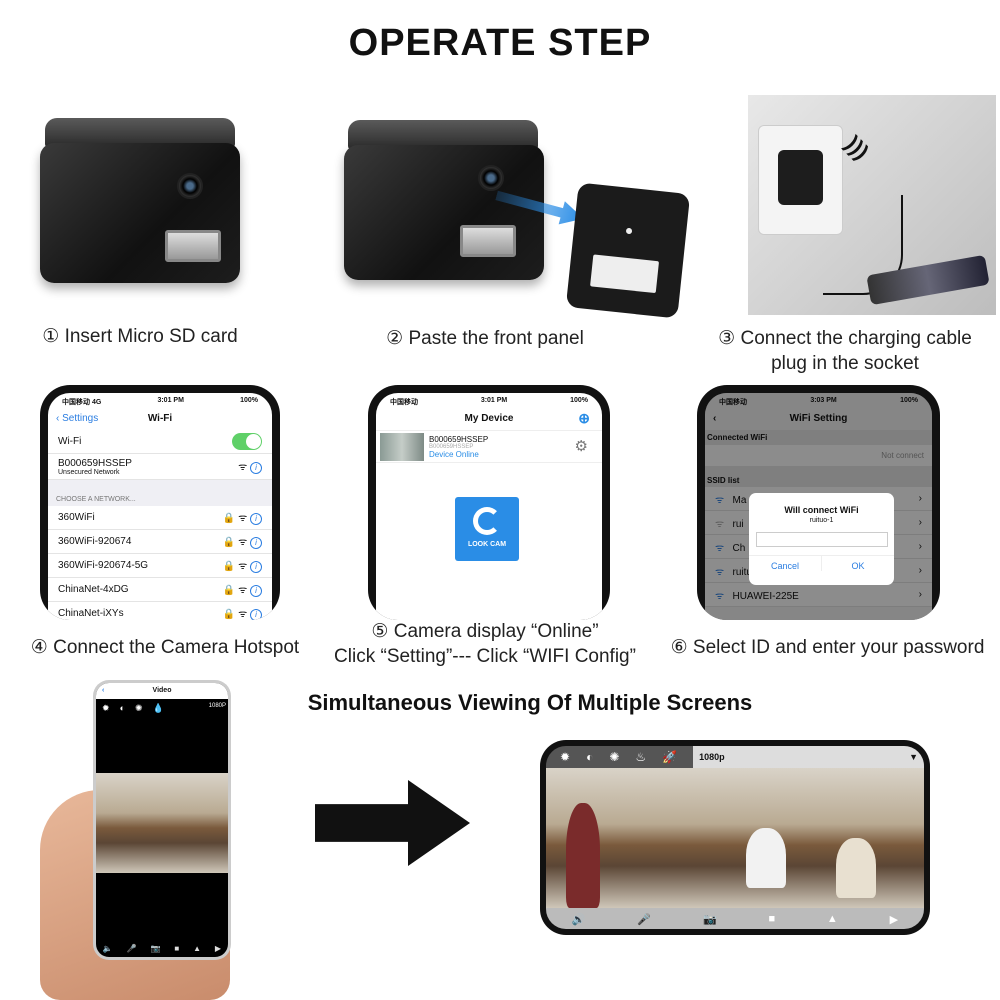 The height and width of the screenshot is (1000, 1000). What do you see at coordinates (628, 250) in the screenshot?
I see `front-panel` at bounding box center [628, 250].